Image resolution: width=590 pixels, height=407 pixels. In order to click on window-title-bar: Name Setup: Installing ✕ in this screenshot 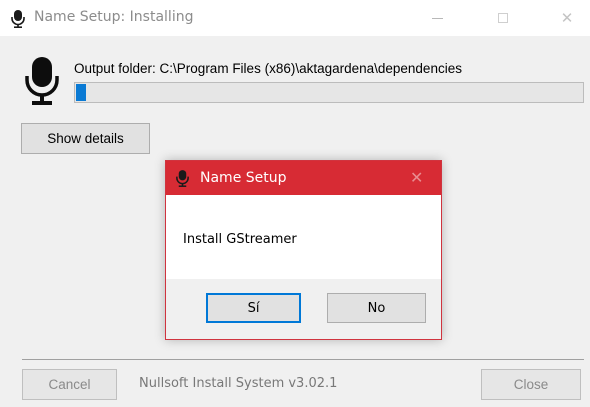, I will do `click(295, 18)`.